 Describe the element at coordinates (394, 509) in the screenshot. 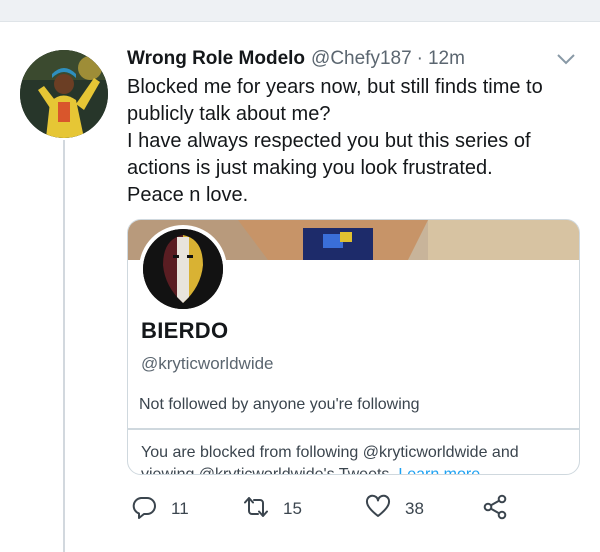

I see `like-button: 38` at that location.